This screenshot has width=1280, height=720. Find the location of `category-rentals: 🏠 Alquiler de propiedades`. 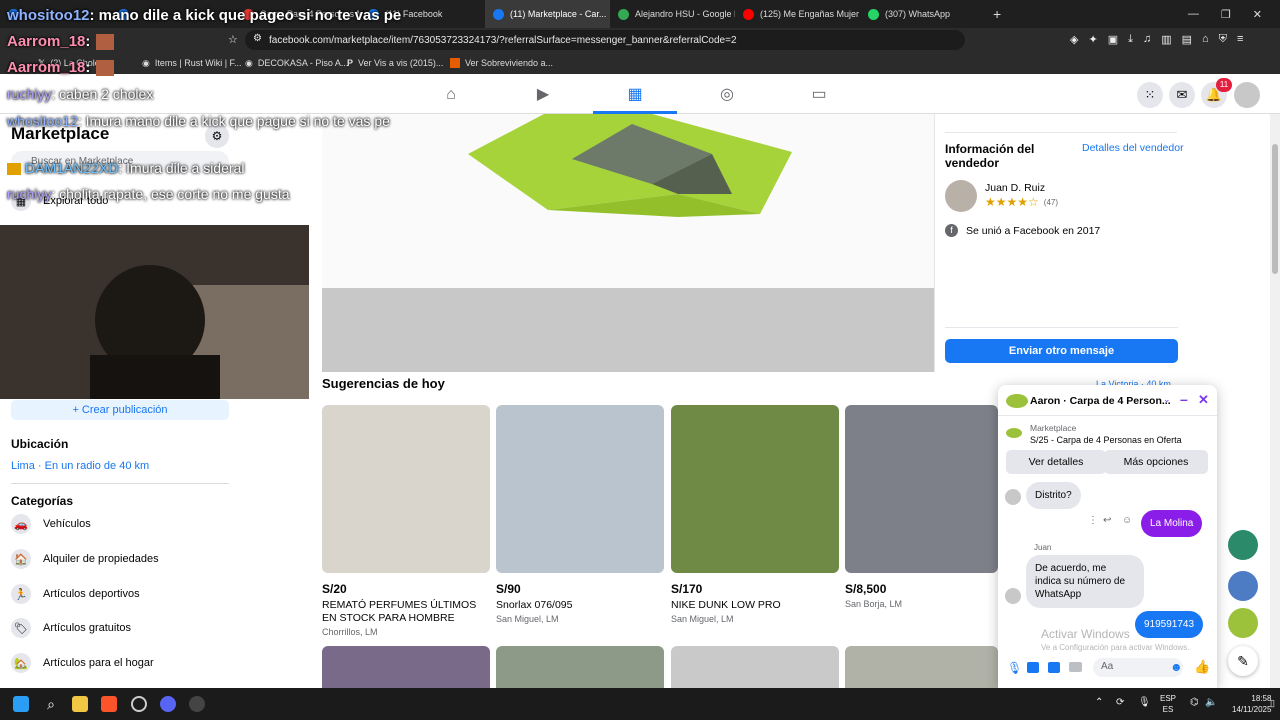

category-rentals: 🏠 Alquiler de propiedades is located at coordinates (85, 559).